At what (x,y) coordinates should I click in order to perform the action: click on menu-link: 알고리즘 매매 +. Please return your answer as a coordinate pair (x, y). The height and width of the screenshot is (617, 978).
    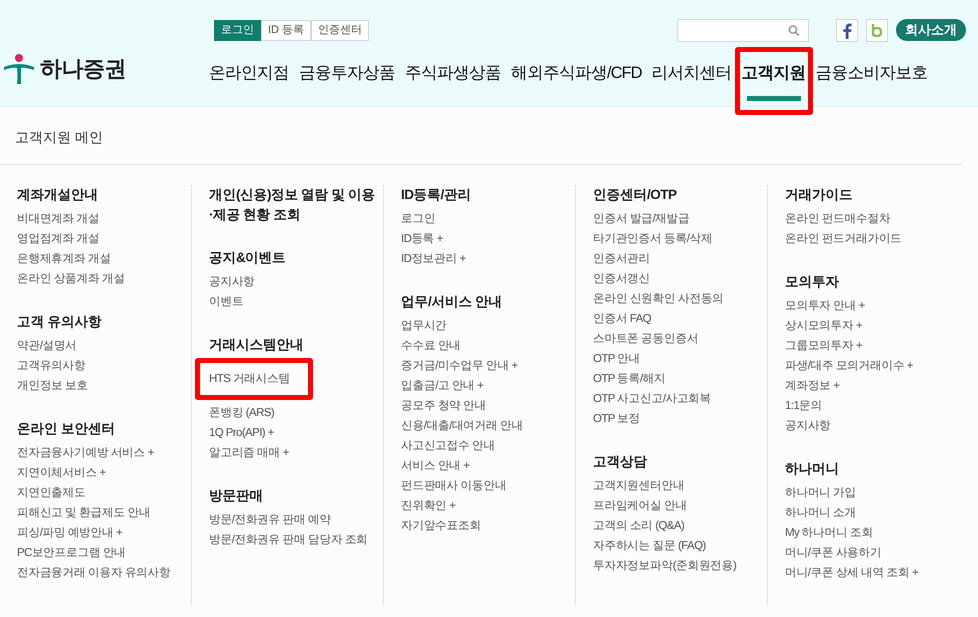
    Looking at the image, I should click on (249, 453).